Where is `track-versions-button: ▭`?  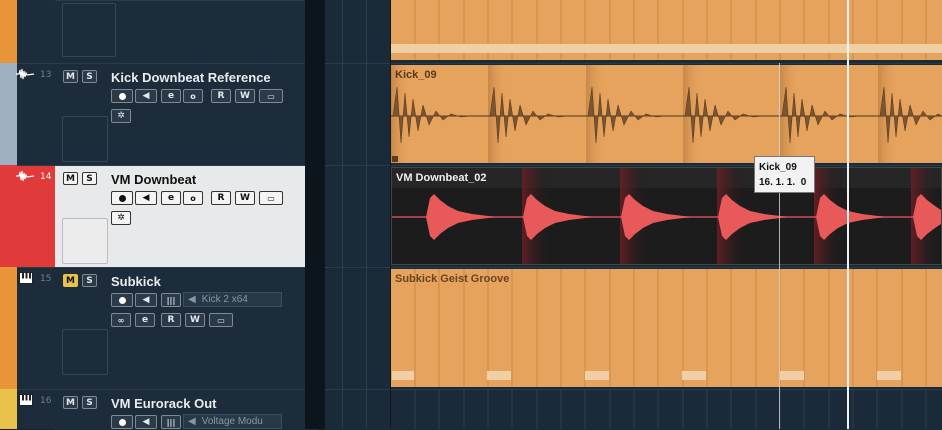 track-versions-button: ▭ is located at coordinates (221, 320).